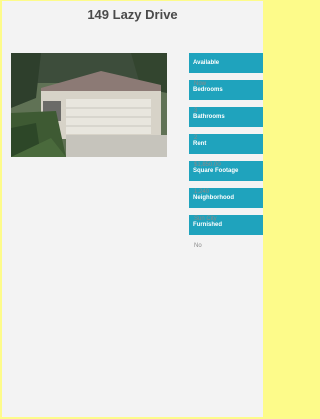 This screenshot has width=320, height=419. I want to click on detail-label: Available, so click(226, 63).